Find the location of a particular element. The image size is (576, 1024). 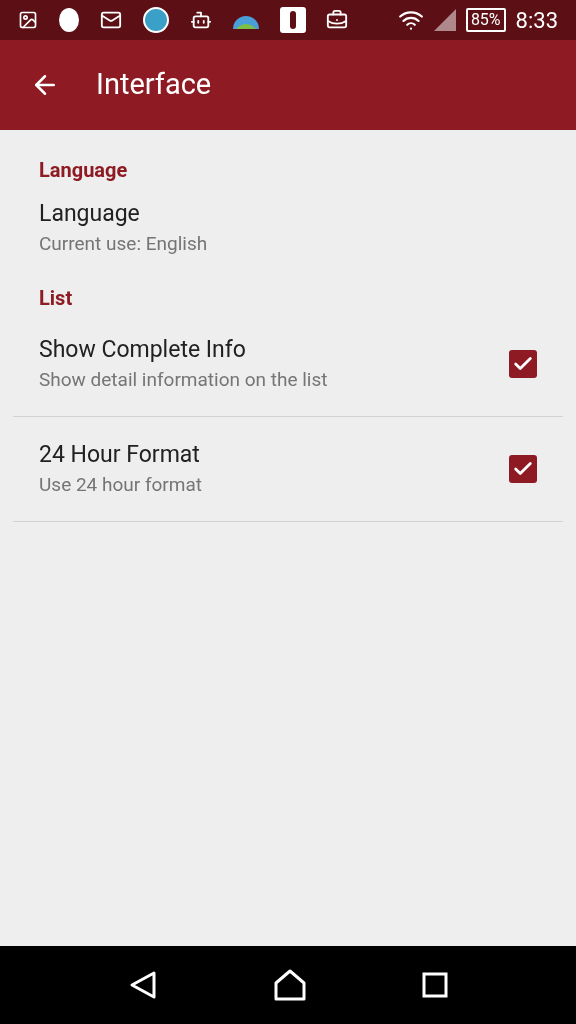

android-icon is located at coordinates (201, 20).